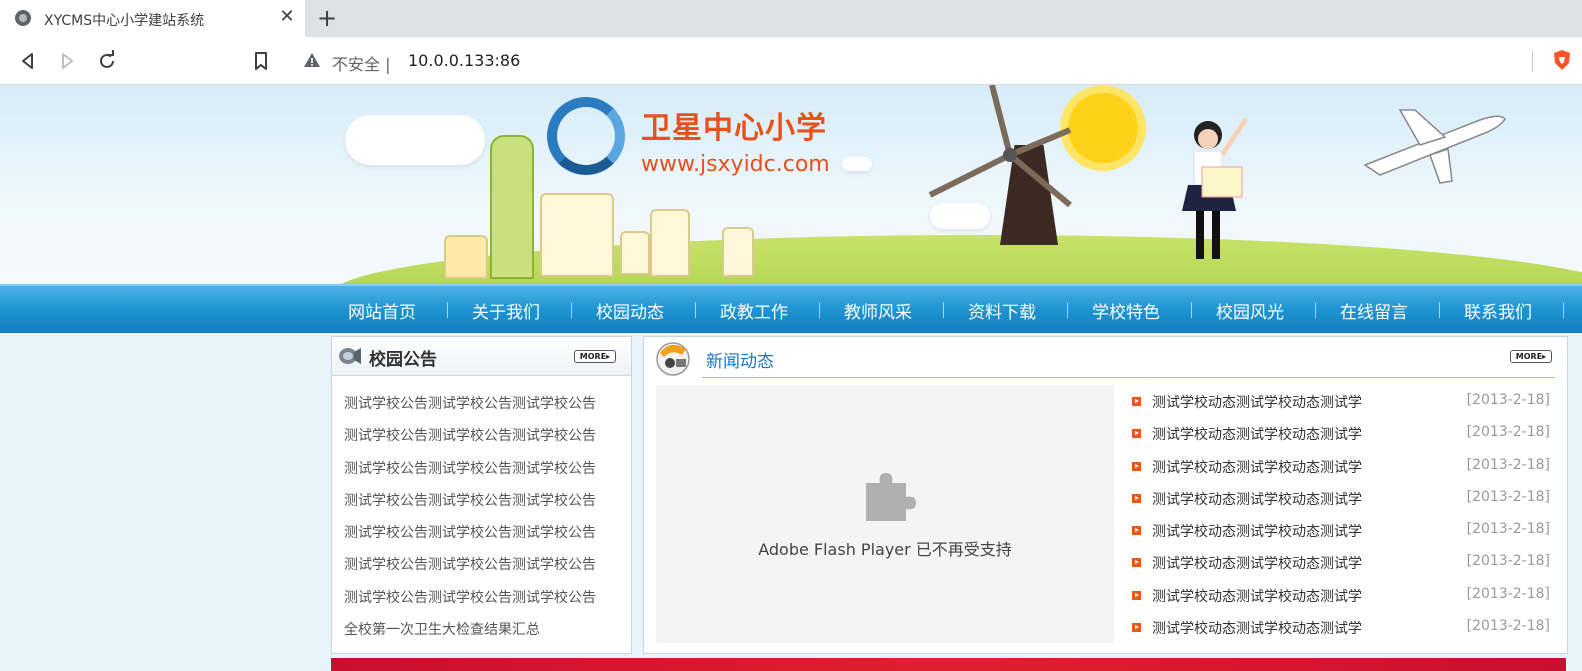 This screenshot has height=671, width=1582. Describe the element at coordinates (735, 164) in the screenshot. I see `site-url: www.jsxyidc.com` at that location.